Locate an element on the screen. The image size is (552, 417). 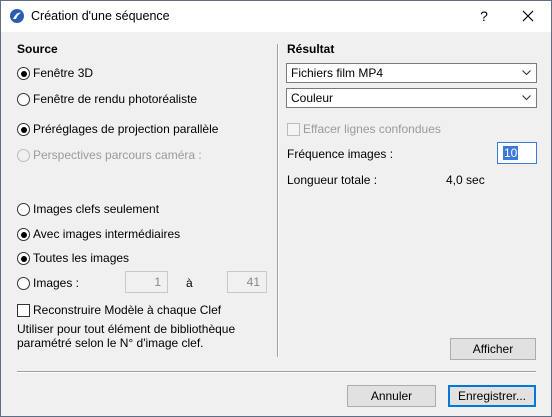
total-length-label: Longueur totale : is located at coordinates (332, 180).